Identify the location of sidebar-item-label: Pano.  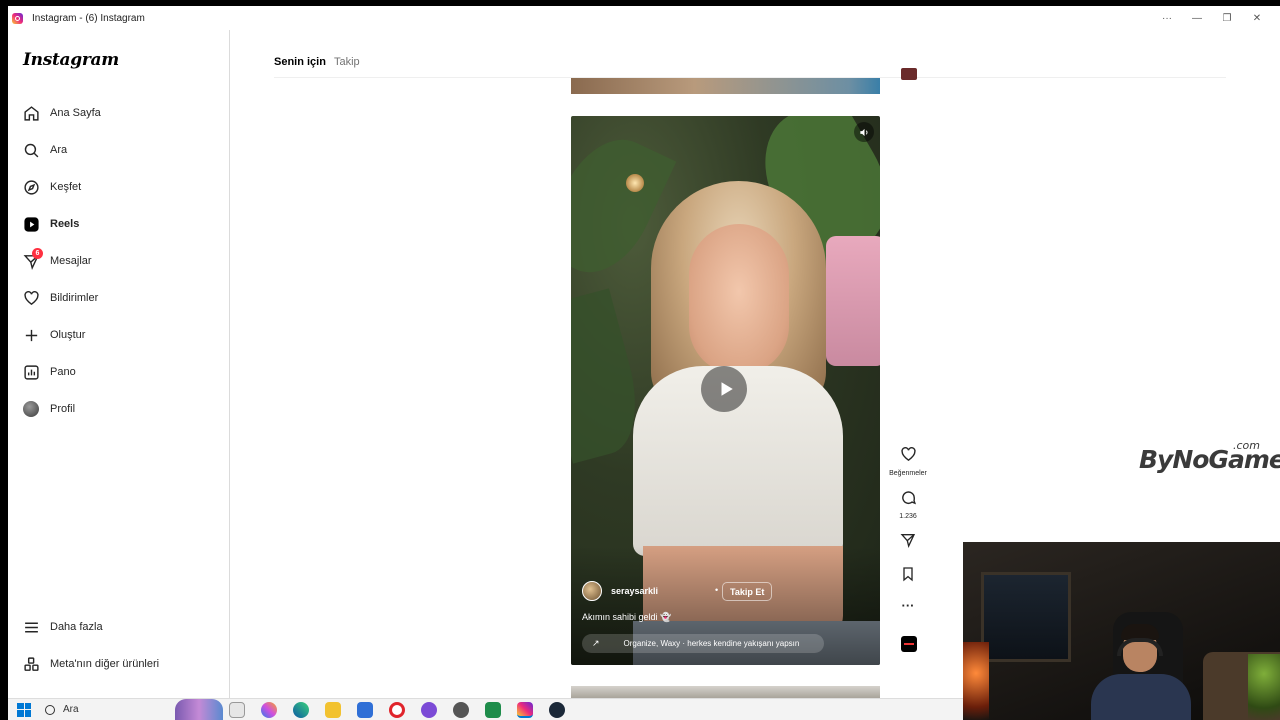
(63, 372).